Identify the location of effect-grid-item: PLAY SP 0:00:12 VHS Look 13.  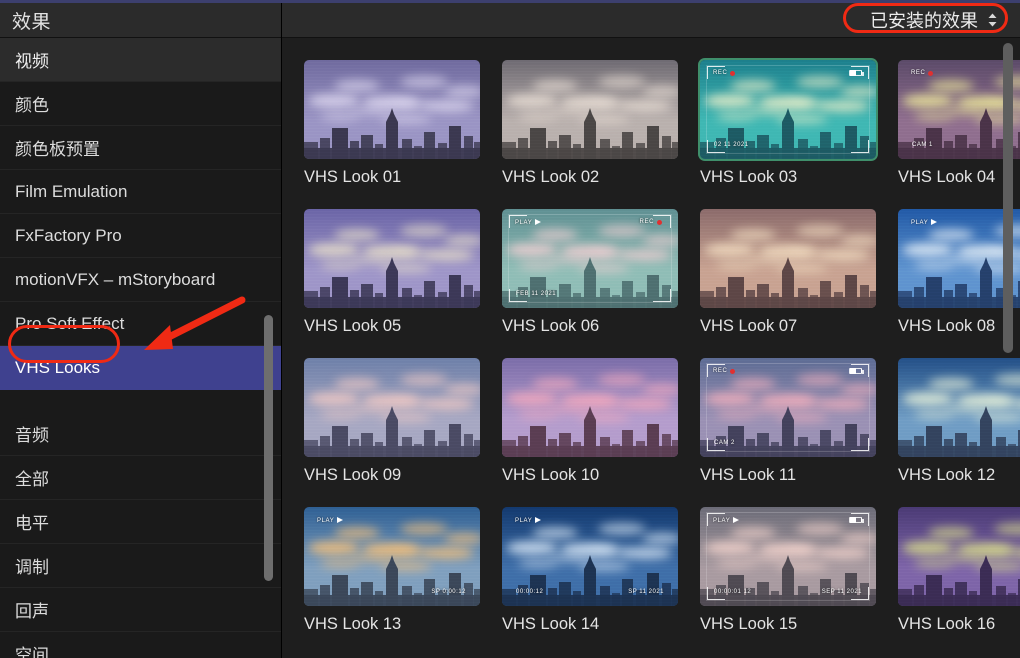
(392, 570).